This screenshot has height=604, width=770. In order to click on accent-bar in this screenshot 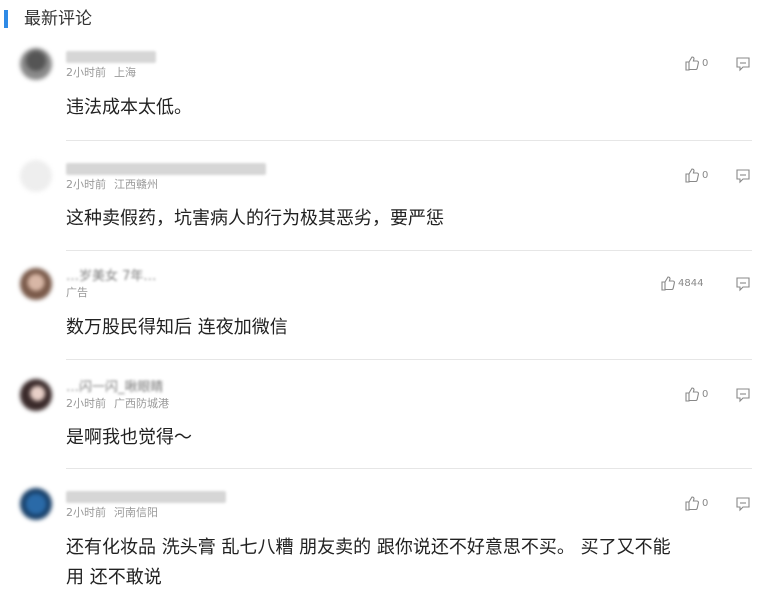, I will do `click(6, 19)`.